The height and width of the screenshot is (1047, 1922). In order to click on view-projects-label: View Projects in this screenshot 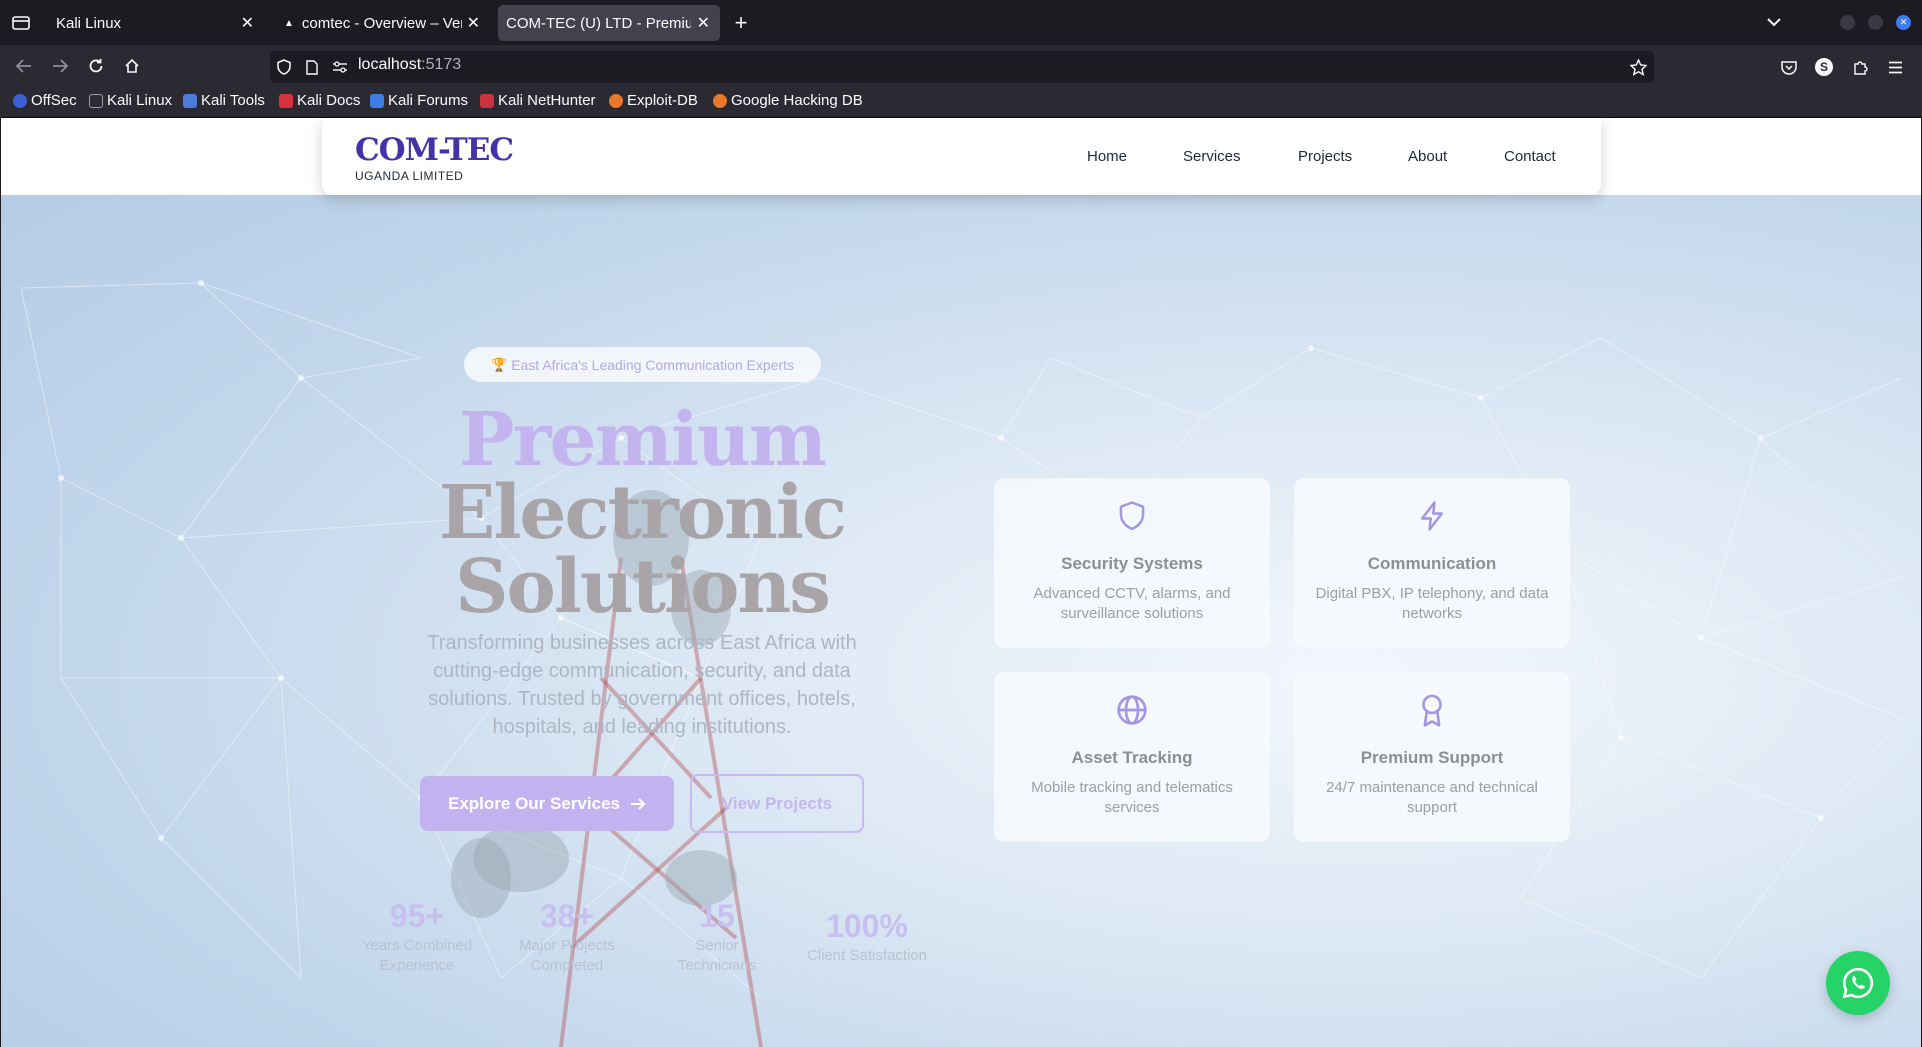, I will do `click(777, 803)`.